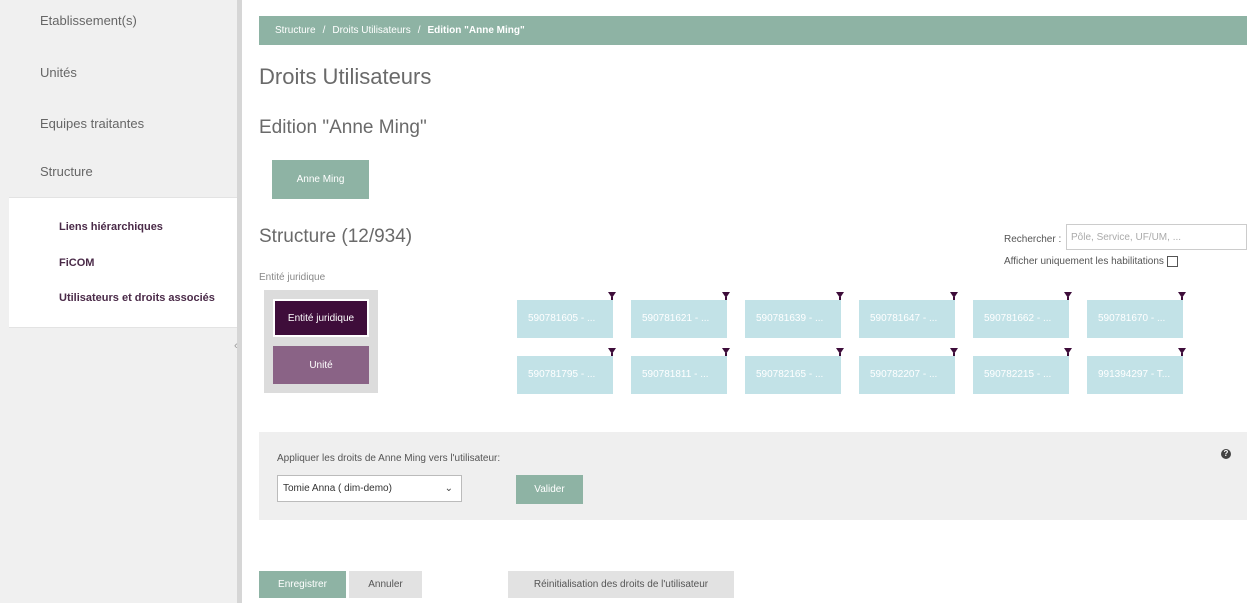 The image size is (1247, 603). What do you see at coordinates (295, 30) in the screenshot?
I see `breadcrumb-structure: Structure` at bounding box center [295, 30].